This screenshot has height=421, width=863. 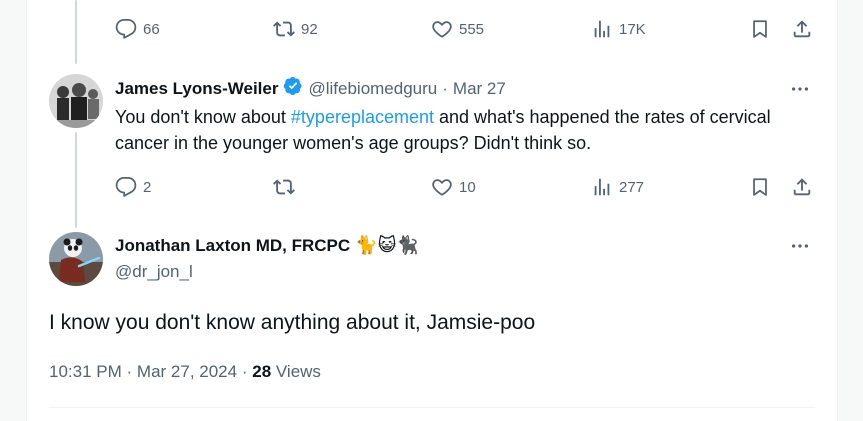 I want to click on author-name: Jonathan Laxton MD, FRCPC, so click(x=232, y=246).